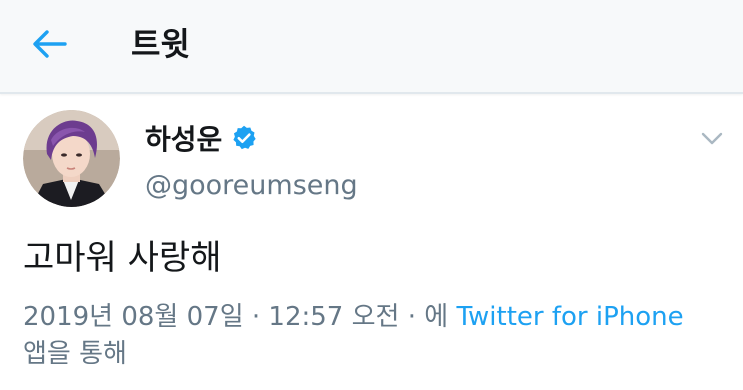 This screenshot has height=390, width=743. What do you see at coordinates (75, 354) in the screenshot?
I see `source-suffix: 앱을 통해` at bounding box center [75, 354].